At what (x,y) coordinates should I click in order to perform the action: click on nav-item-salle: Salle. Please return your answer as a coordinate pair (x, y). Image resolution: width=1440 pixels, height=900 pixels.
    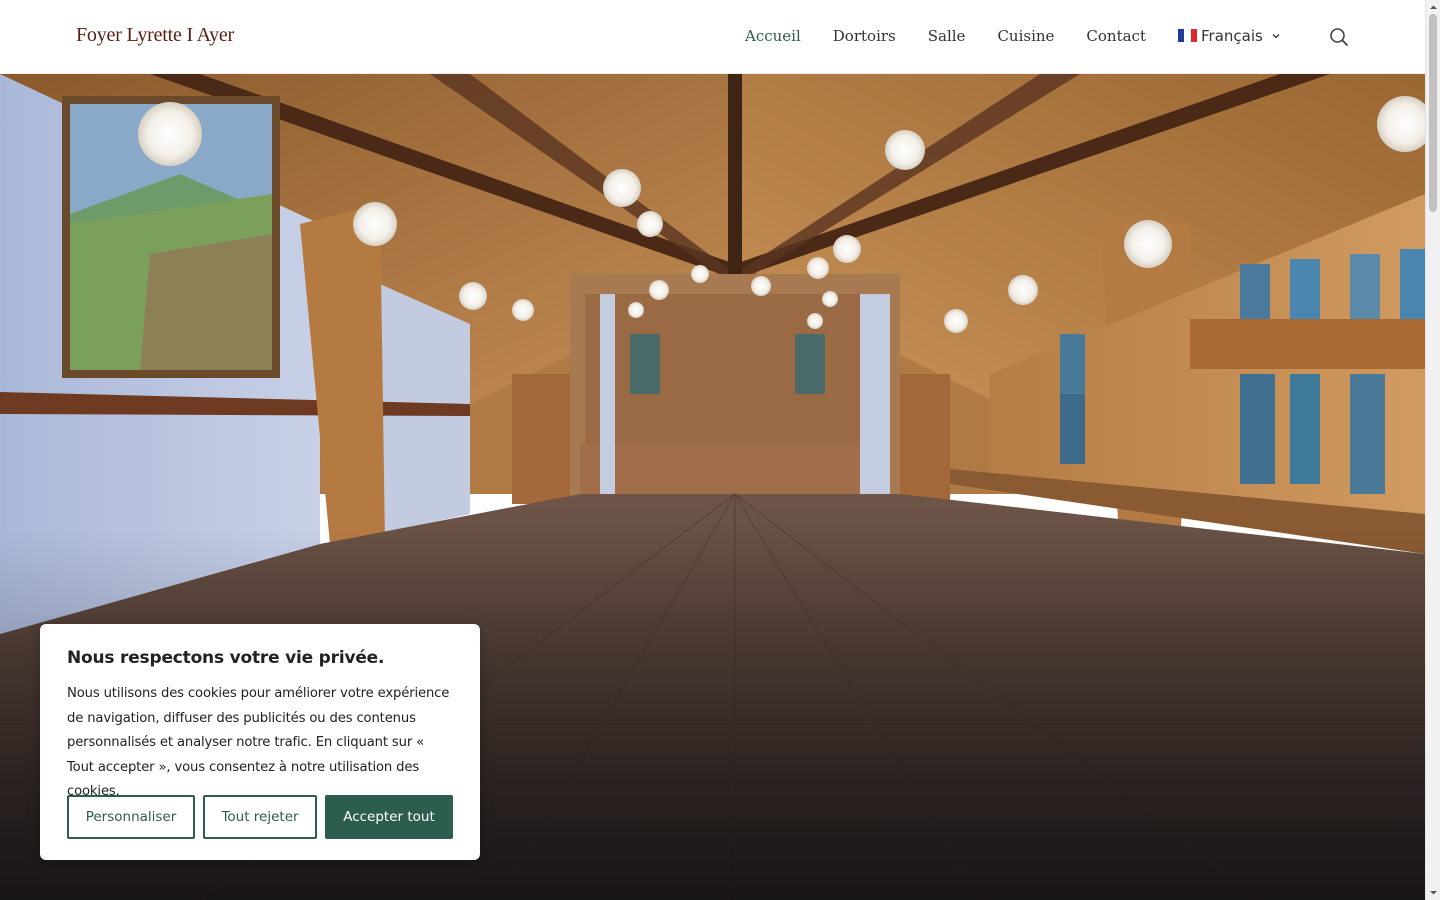
    Looking at the image, I should click on (947, 36).